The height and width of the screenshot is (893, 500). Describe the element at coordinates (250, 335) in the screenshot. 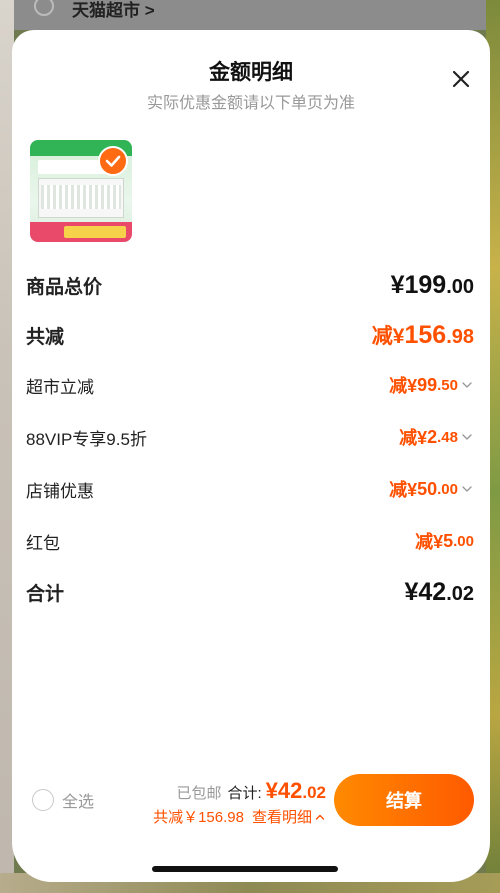

I see `total-reduce-row: 共减 减¥156.98` at that location.